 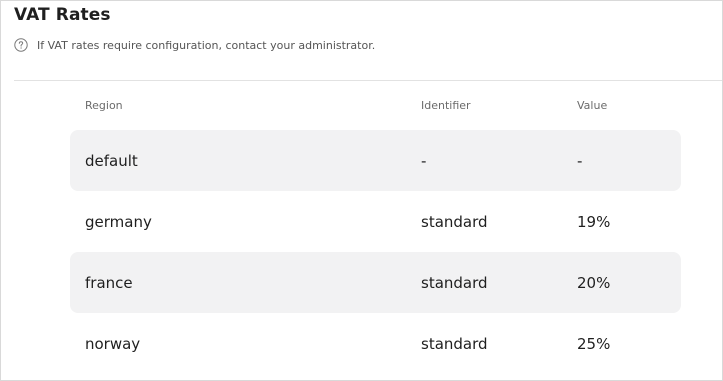 I want to click on column-header-region: Region, so click(x=104, y=105).